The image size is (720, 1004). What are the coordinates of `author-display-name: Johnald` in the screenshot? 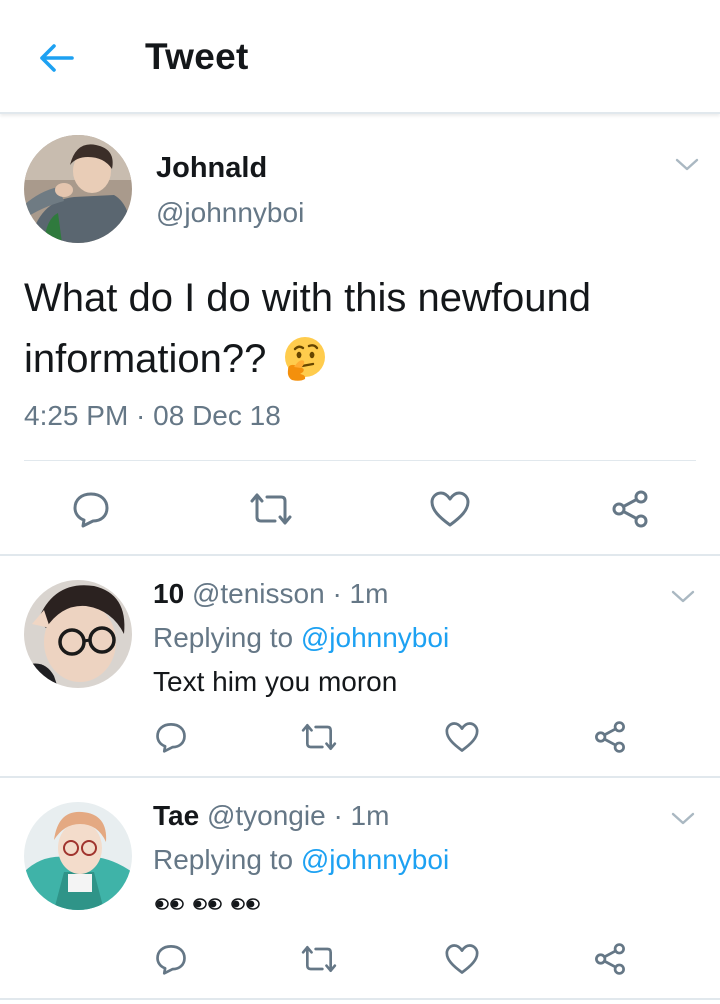 It's located at (211, 168).